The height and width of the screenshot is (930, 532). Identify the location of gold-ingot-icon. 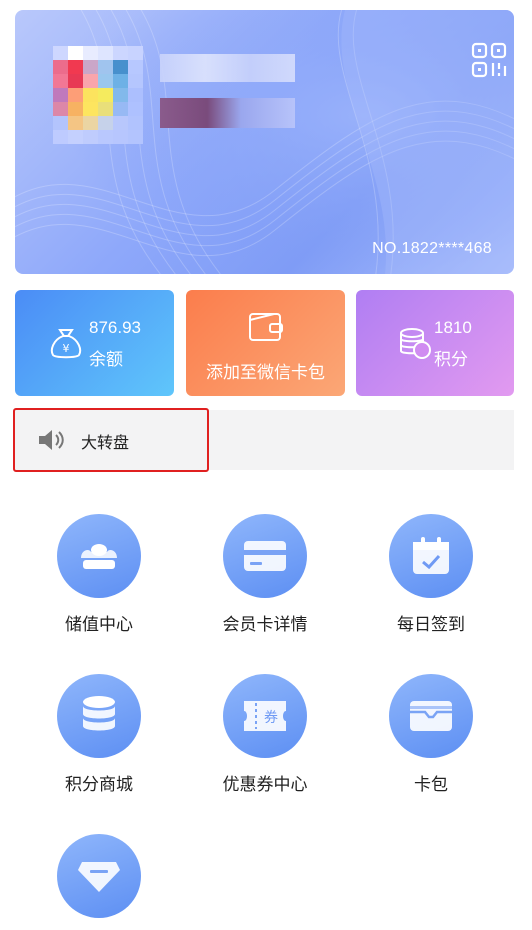
(99, 556).